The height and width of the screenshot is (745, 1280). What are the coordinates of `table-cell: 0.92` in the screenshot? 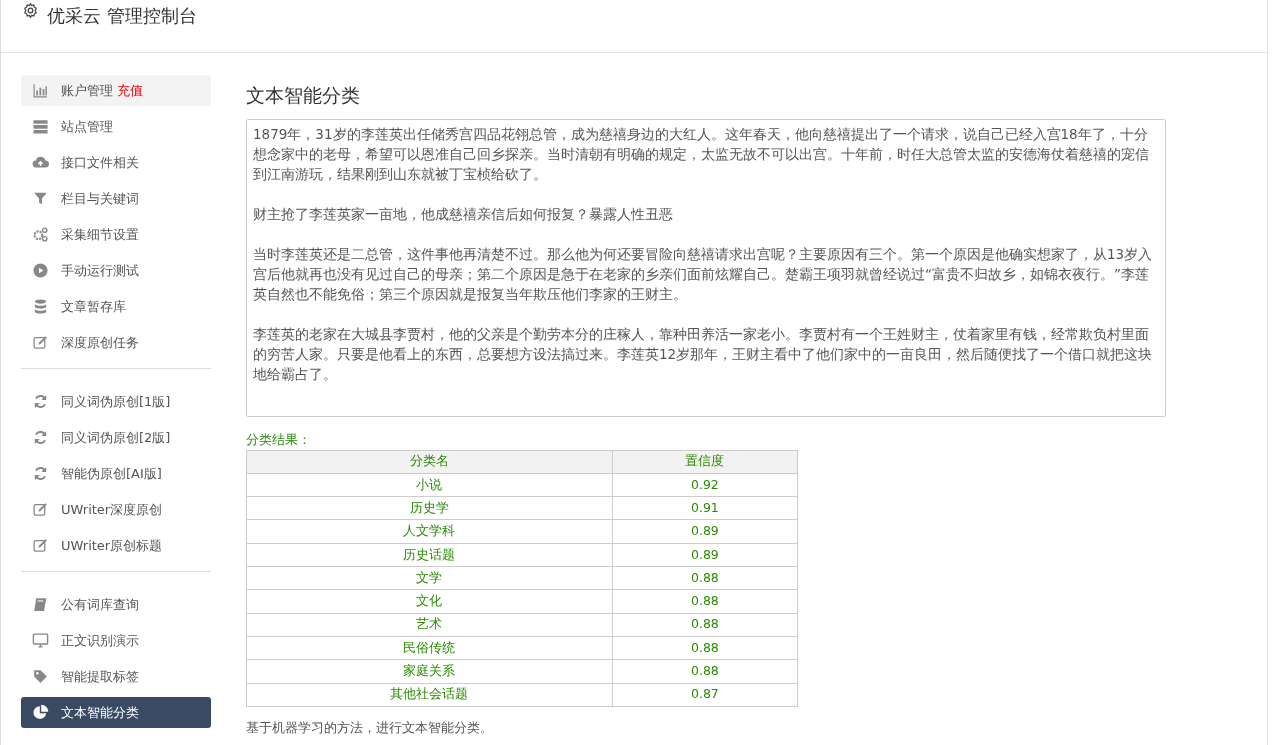 It's located at (705, 485).